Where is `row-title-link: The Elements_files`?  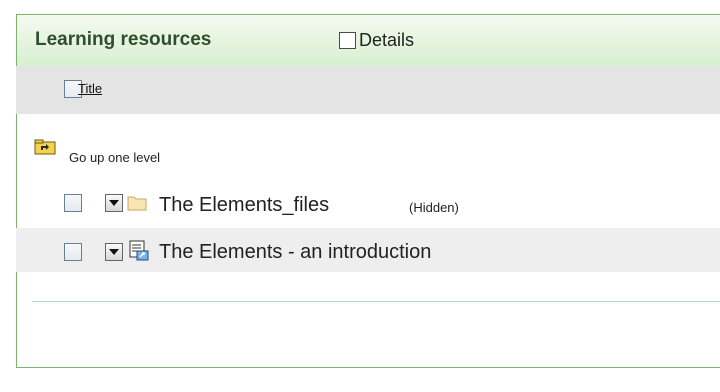 row-title-link: The Elements_files is located at coordinates (244, 205).